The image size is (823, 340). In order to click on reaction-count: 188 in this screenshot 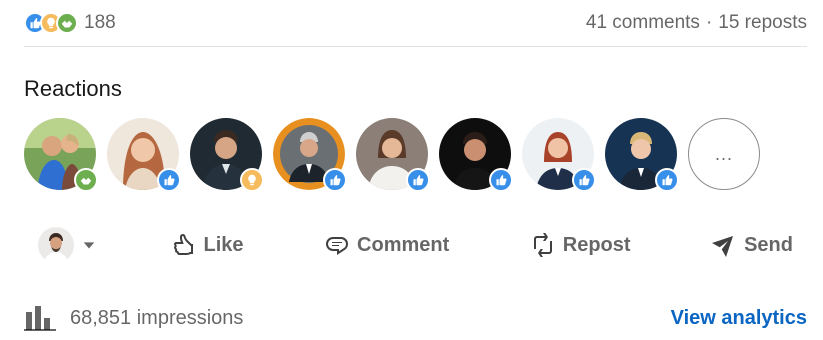, I will do `click(100, 23)`.